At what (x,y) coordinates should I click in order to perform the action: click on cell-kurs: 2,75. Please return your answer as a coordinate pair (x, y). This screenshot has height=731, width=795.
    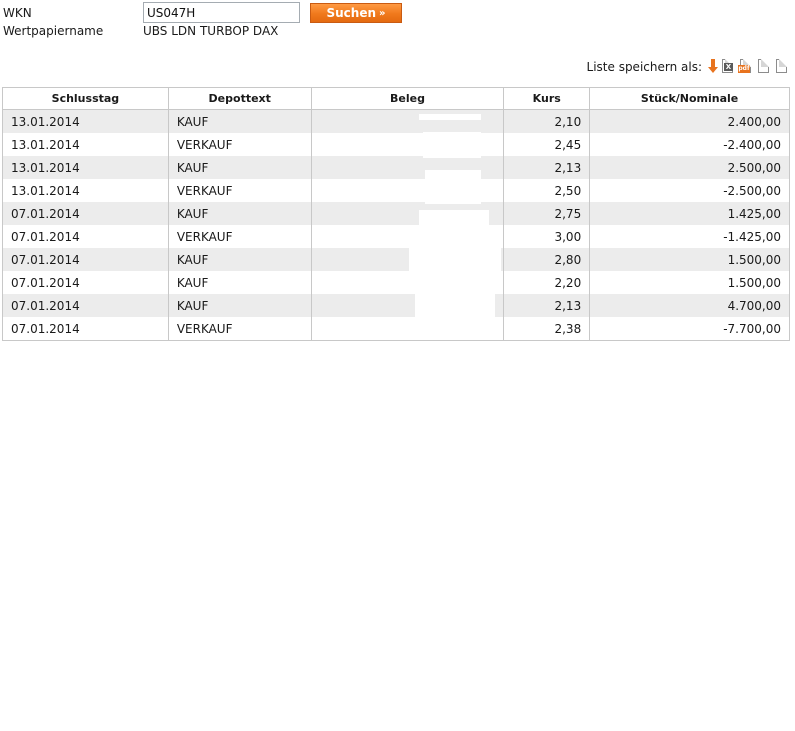
    Looking at the image, I should click on (547, 213).